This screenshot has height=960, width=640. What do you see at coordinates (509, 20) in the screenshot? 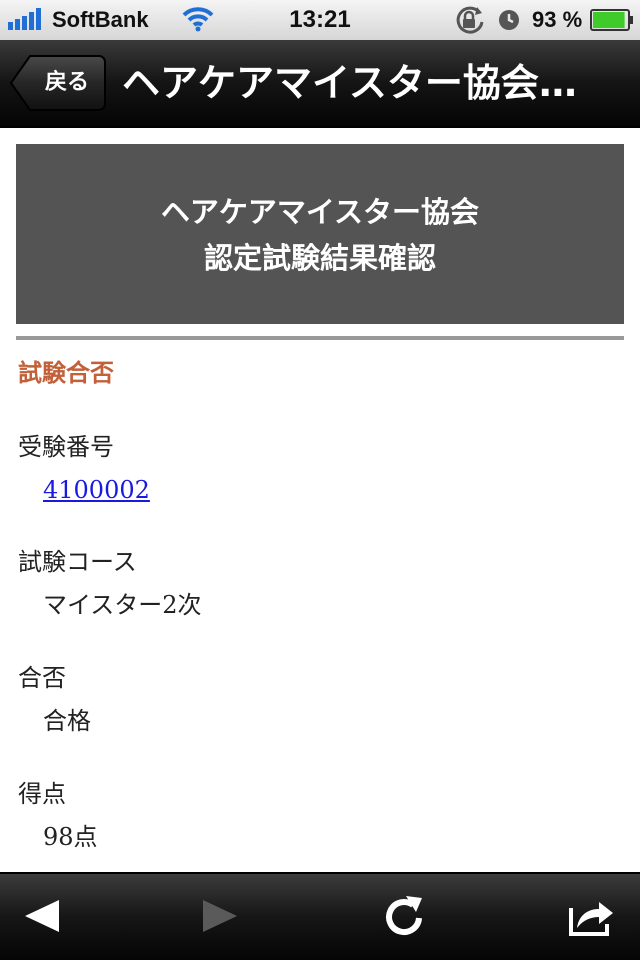
I see `alarm-icon` at bounding box center [509, 20].